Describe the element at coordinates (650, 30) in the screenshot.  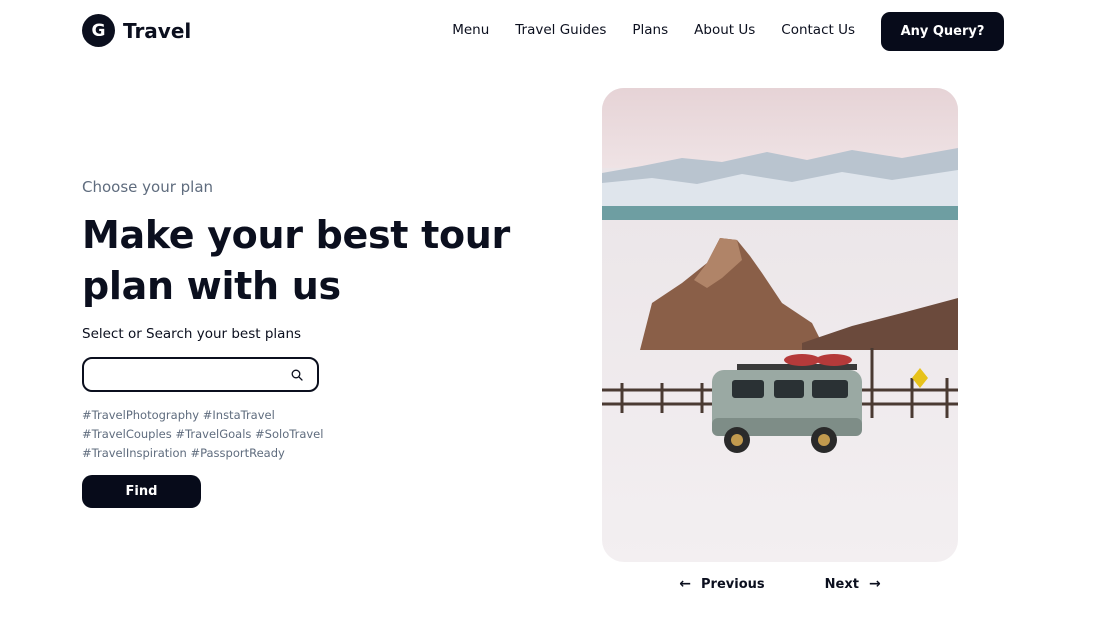
I see `nav-item-plans: Plans` at that location.